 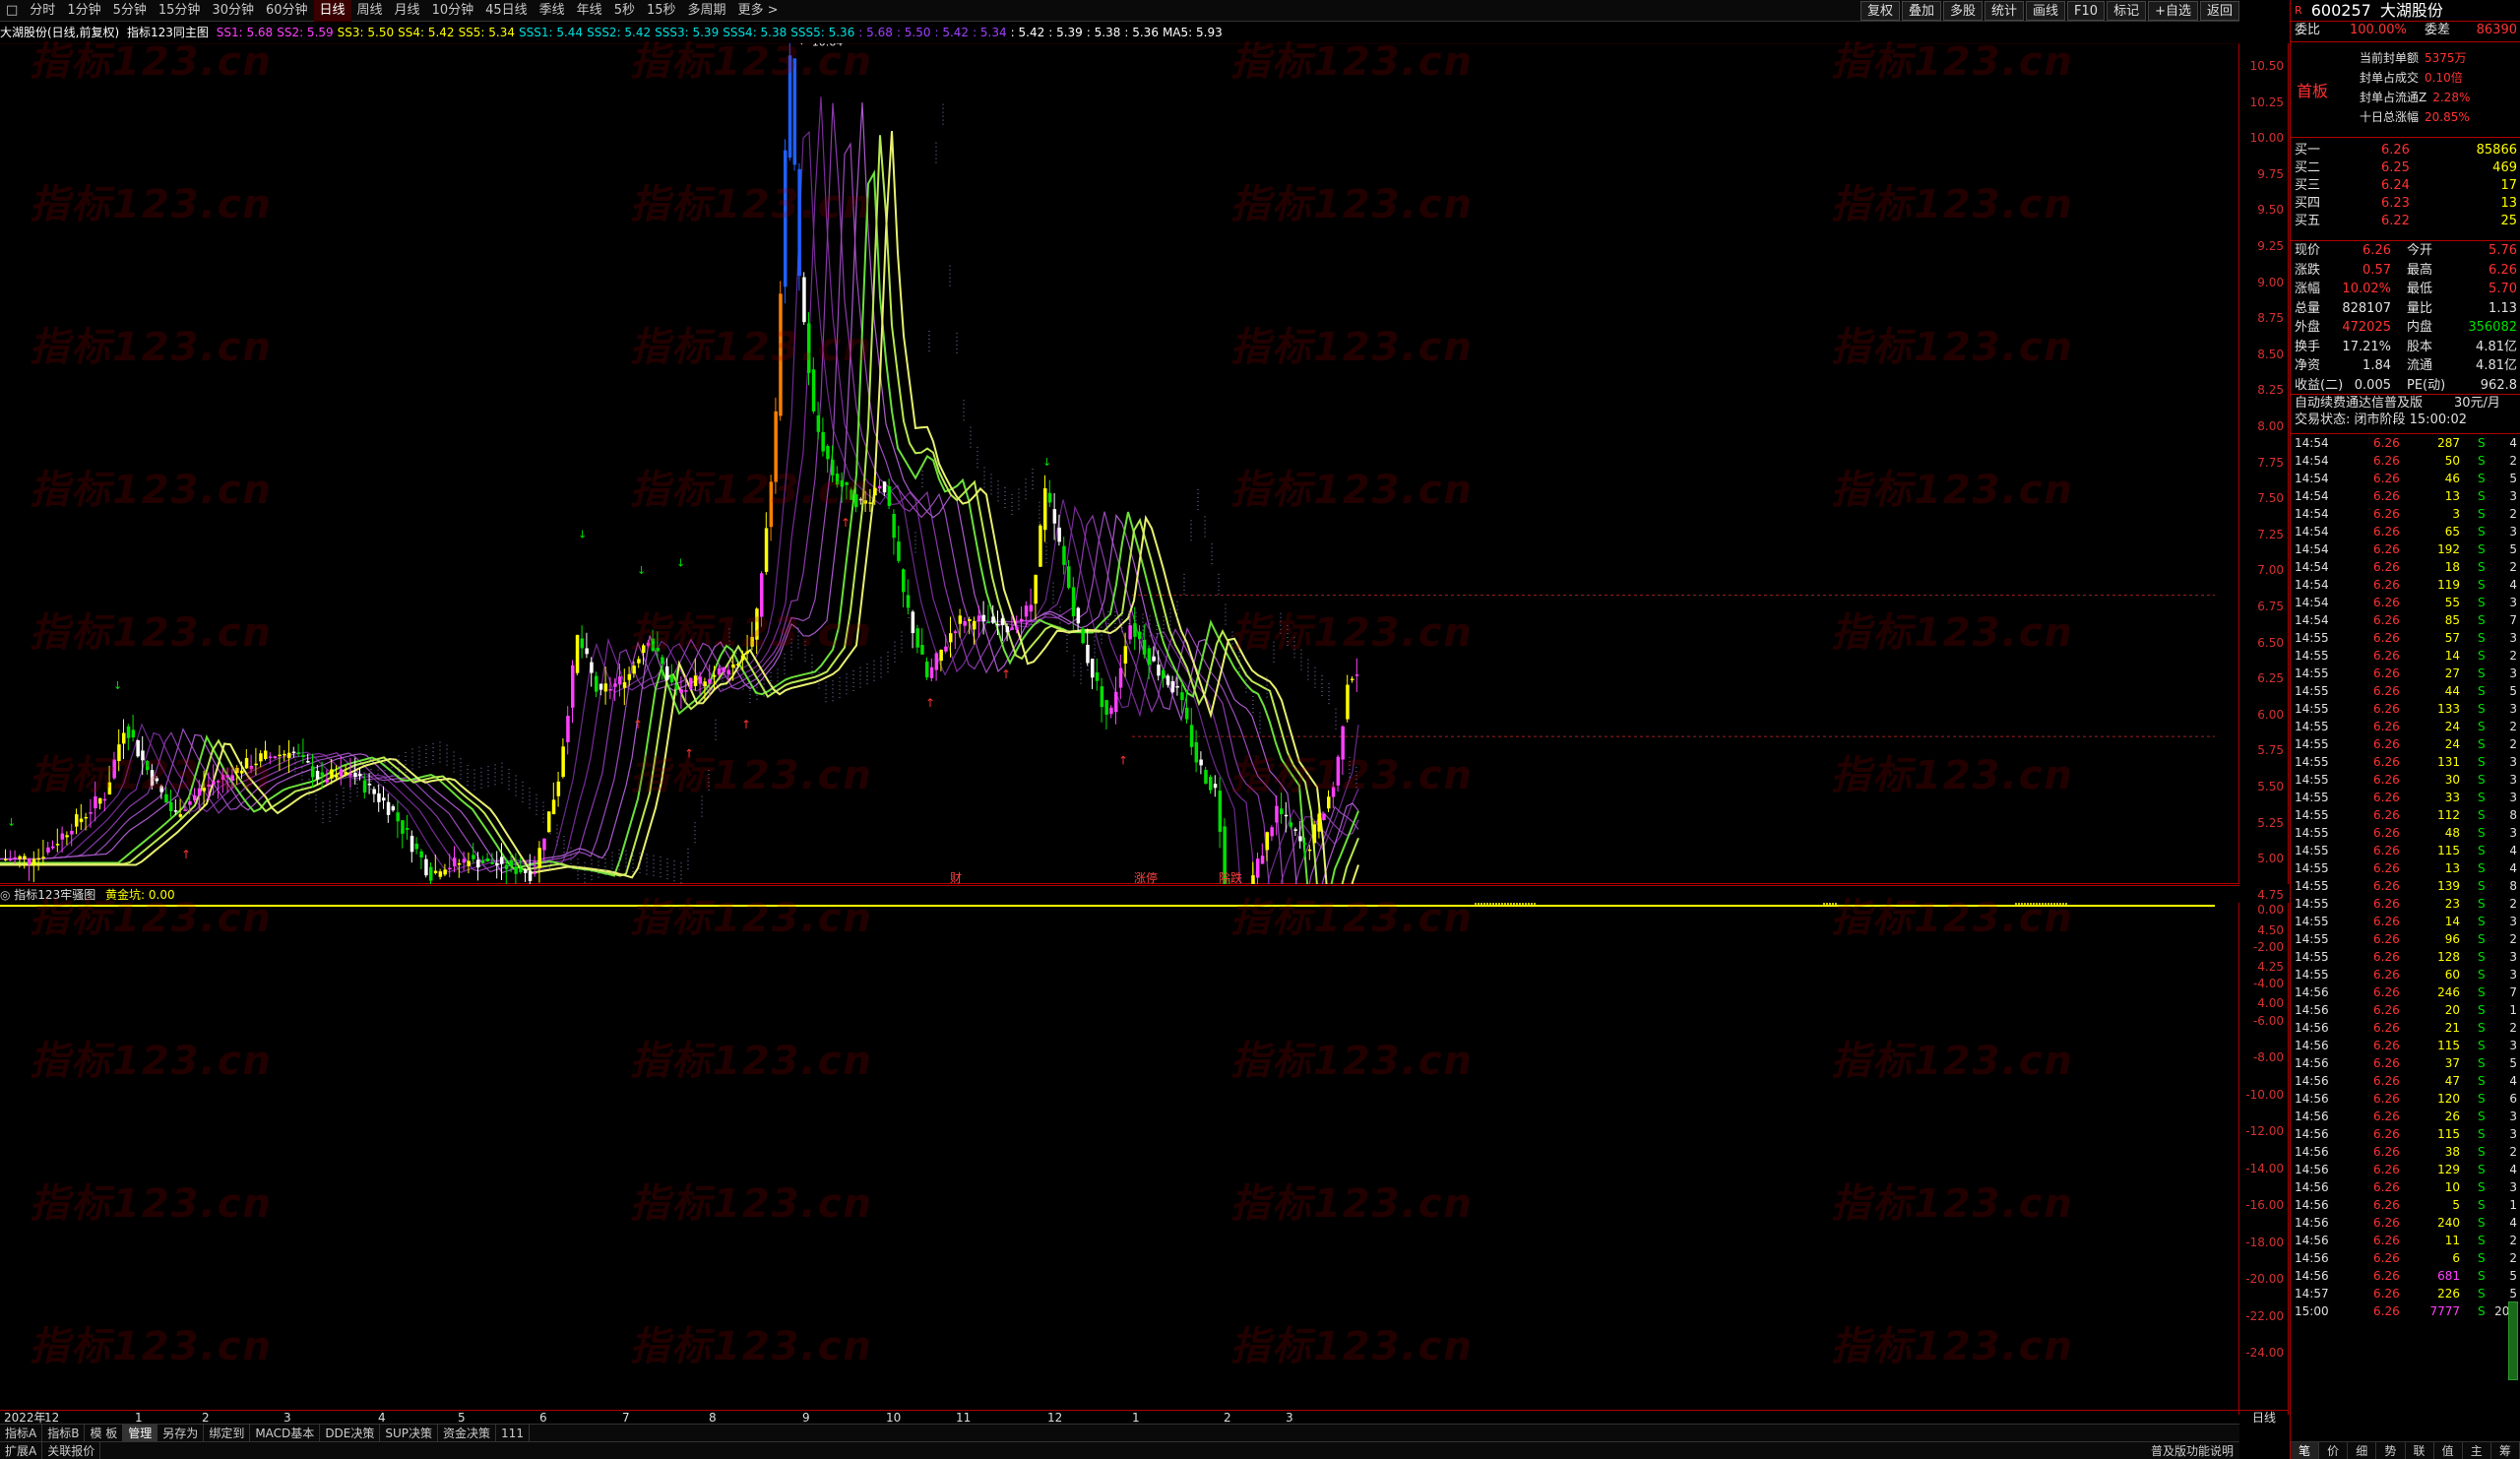 What do you see at coordinates (233, 11) in the screenshot?
I see `period-tab: 30分钟` at bounding box center [233, 11].